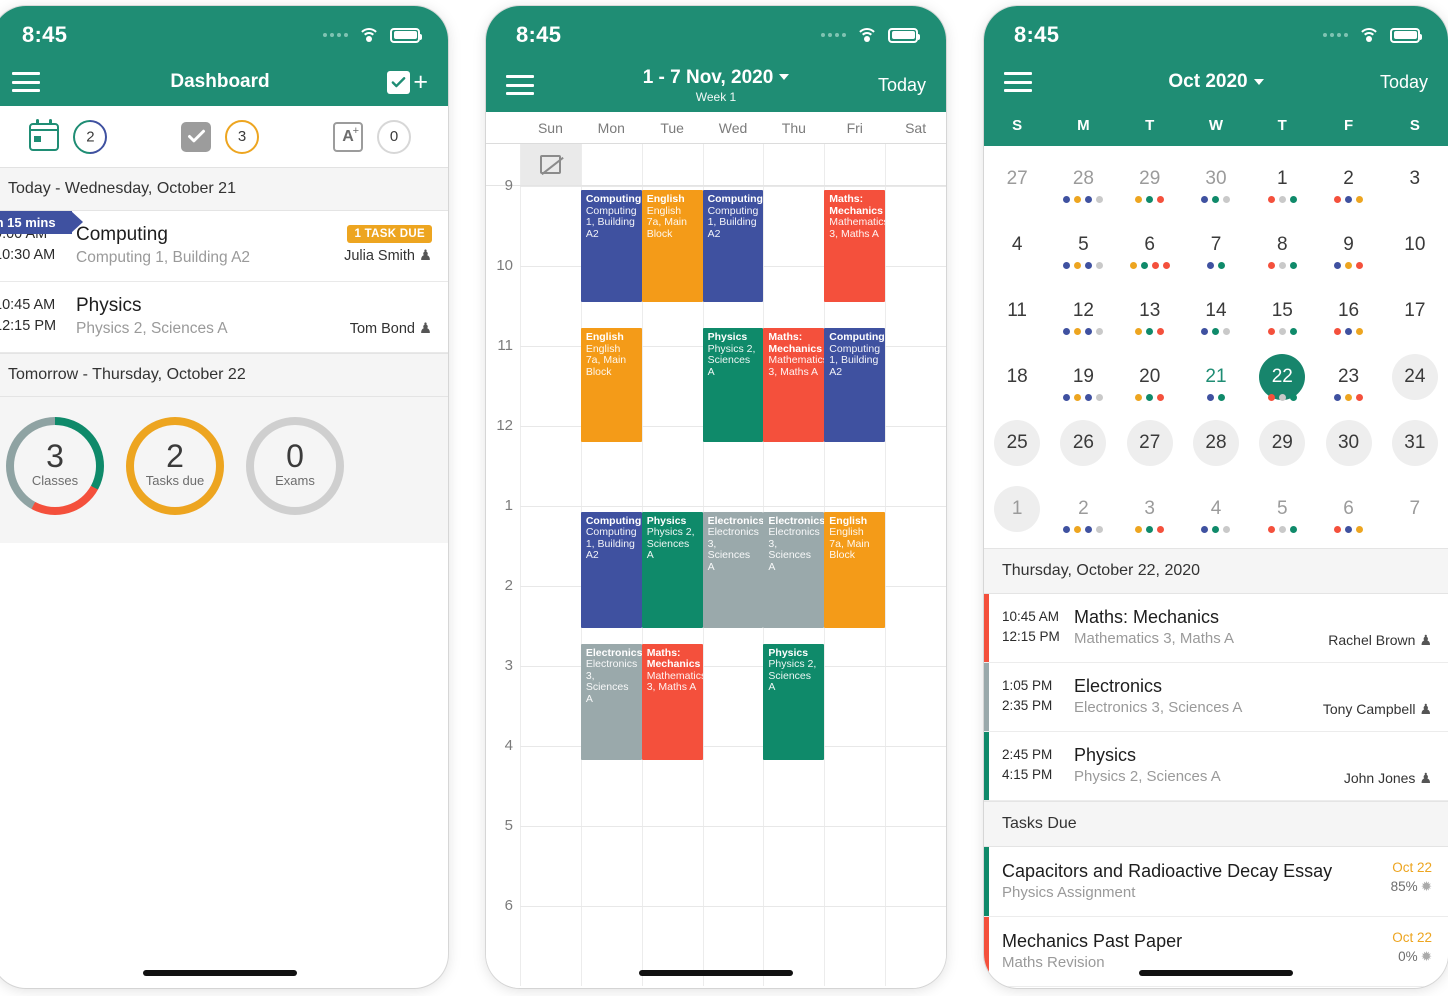  I want to click on timetable-day-thu: Thu, so click(793, 127).